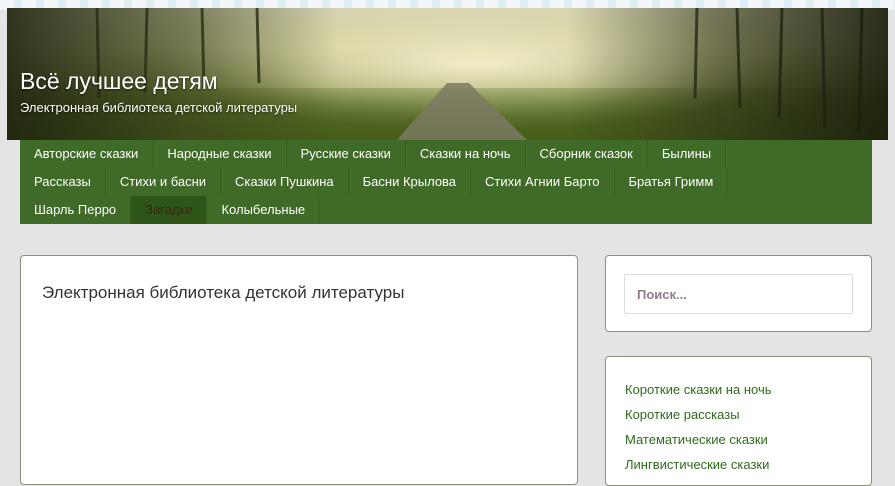 This screenshot has width=895, height=486. What do you see at coordinates (687, 154) in the screenshot?
I see `nav-item-byliny: Былины` at bounding box center [687, 154].